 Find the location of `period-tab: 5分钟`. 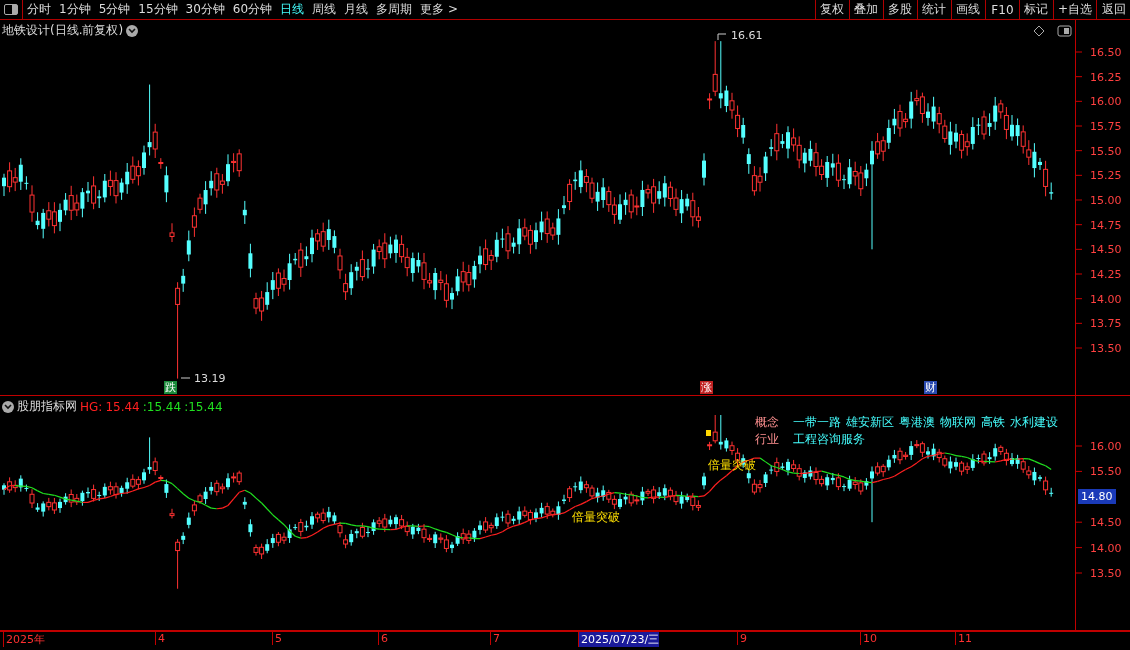

period-tab: 5分钟 is located at coordinates (114, 9).